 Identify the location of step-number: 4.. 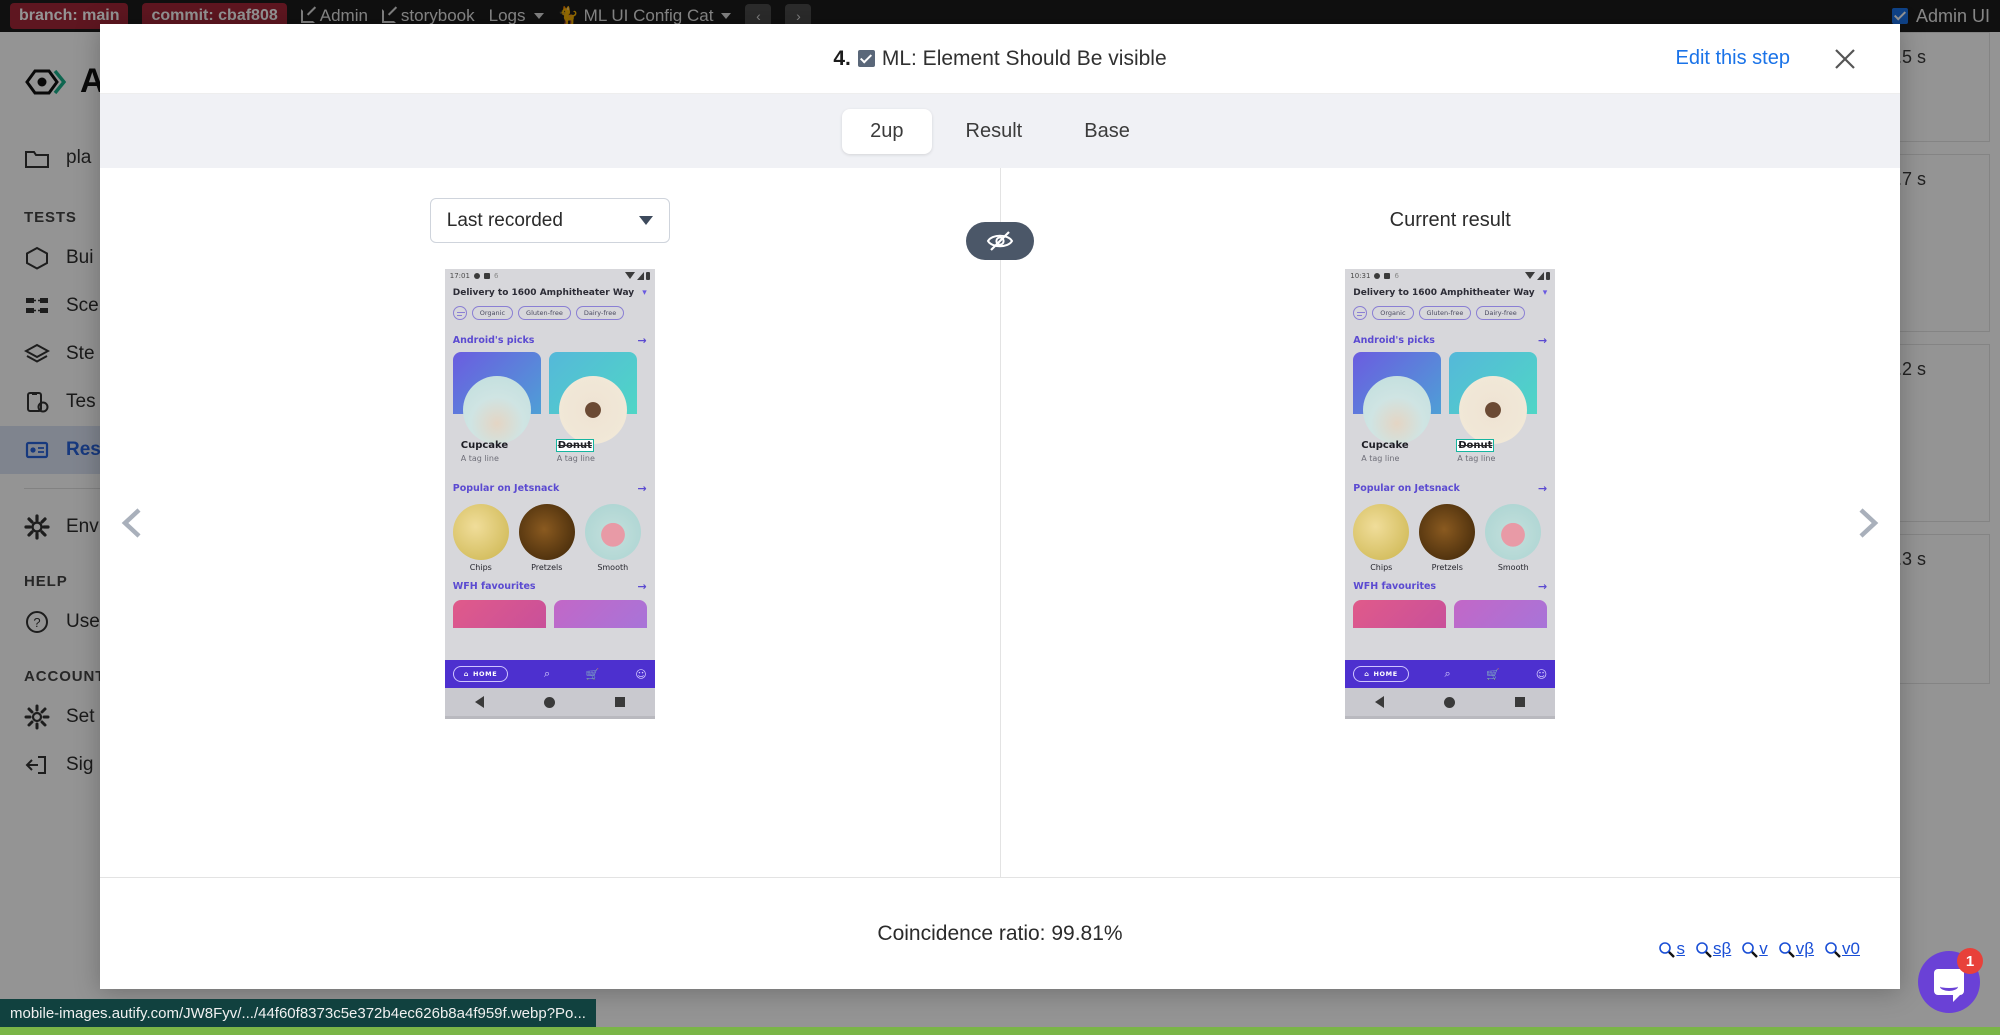
(842, 58).